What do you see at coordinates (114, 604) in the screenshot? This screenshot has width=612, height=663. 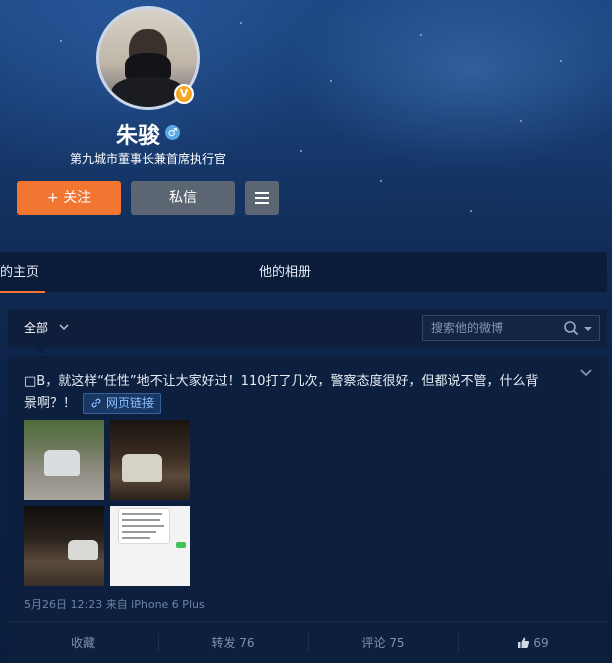 I see `post-meta: 5月26日 12:23 来自 iPhone 6 Plus` at bounding box center [114, 604].